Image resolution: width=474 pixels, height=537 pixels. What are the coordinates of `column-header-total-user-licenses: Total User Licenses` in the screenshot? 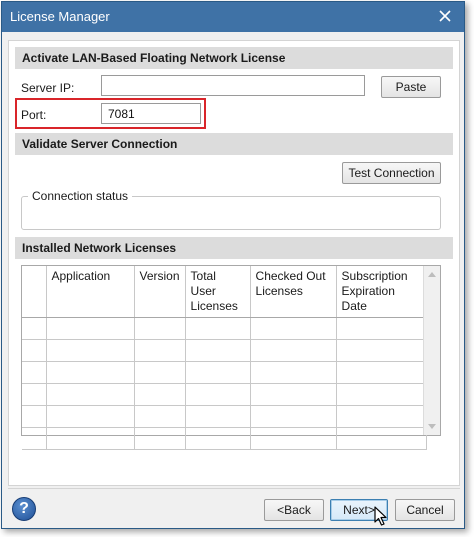 It's located at (218, 292).